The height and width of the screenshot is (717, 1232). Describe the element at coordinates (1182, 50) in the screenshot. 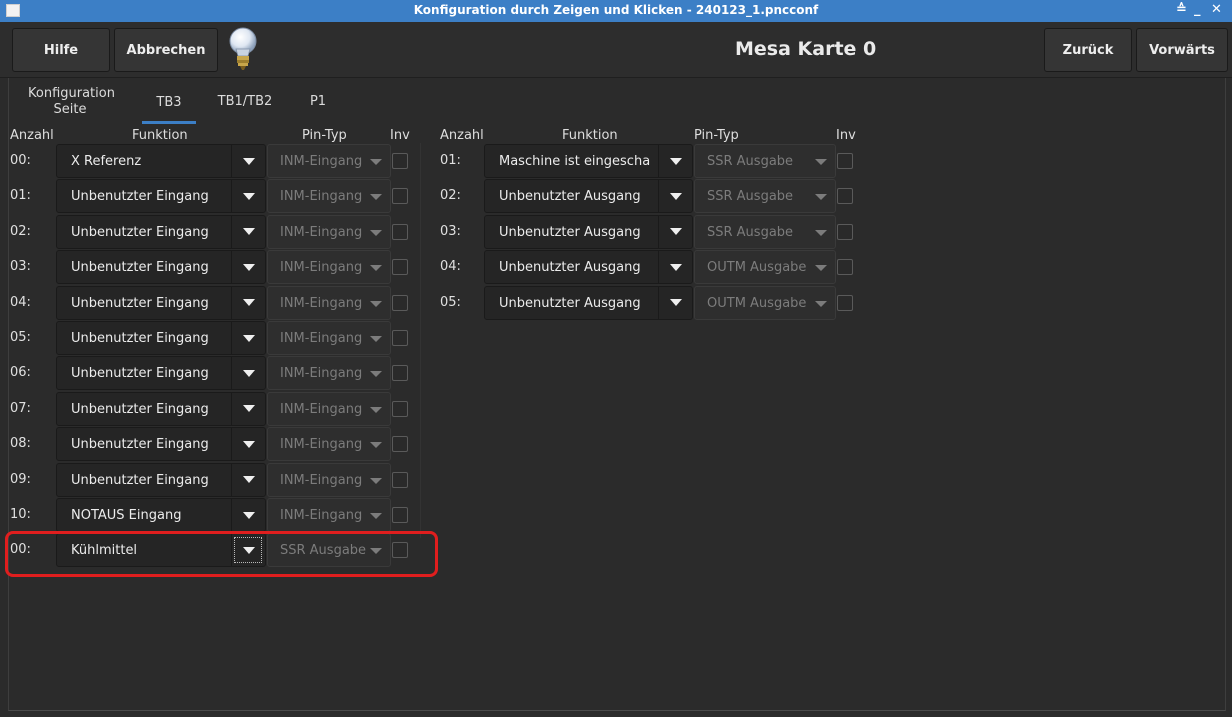

I see `forward-button: Vorwärts` at that location.